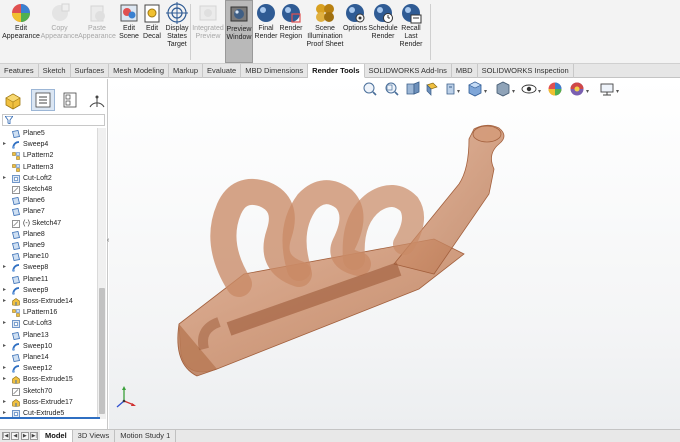  I want to click on scene-icon, so click(129, 13).